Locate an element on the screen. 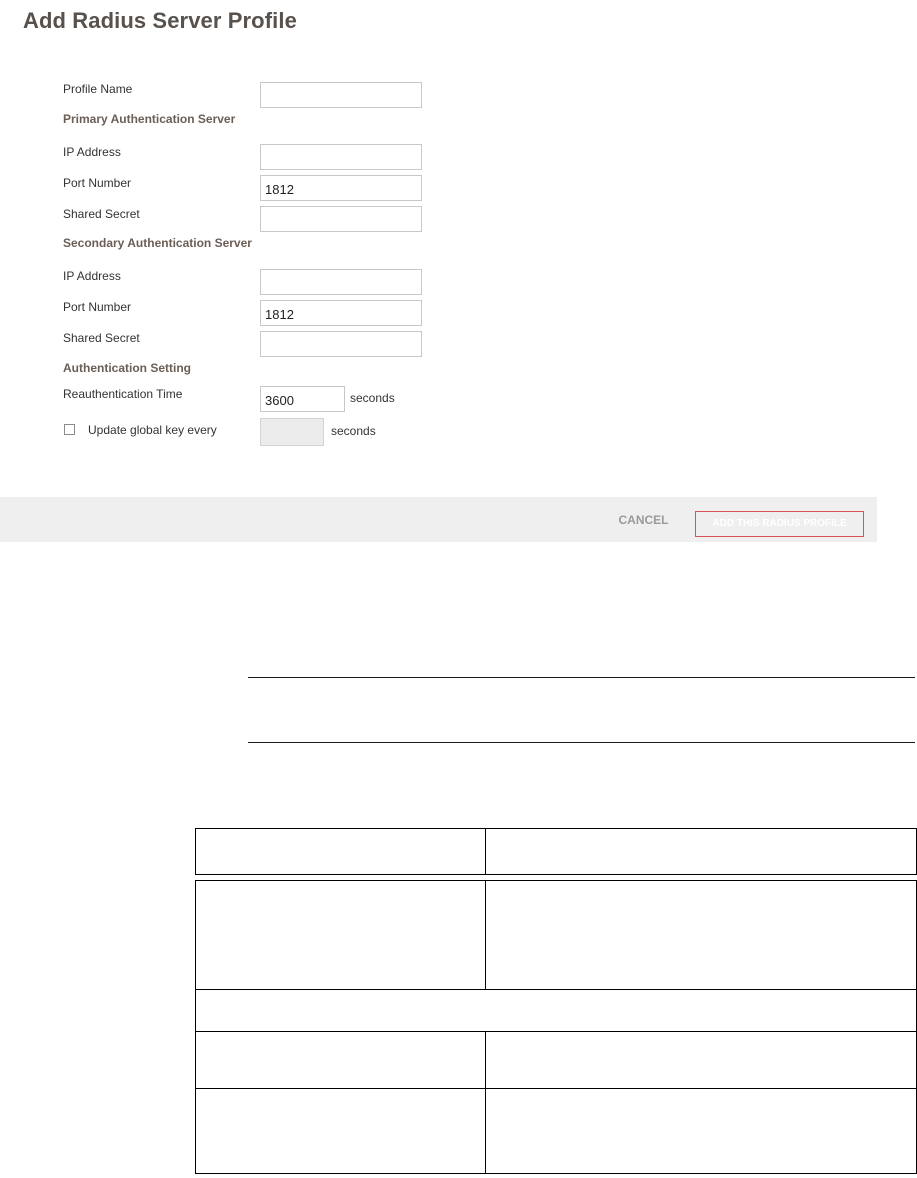  secondary-ip-address-input is located at coordinates (341, 282).